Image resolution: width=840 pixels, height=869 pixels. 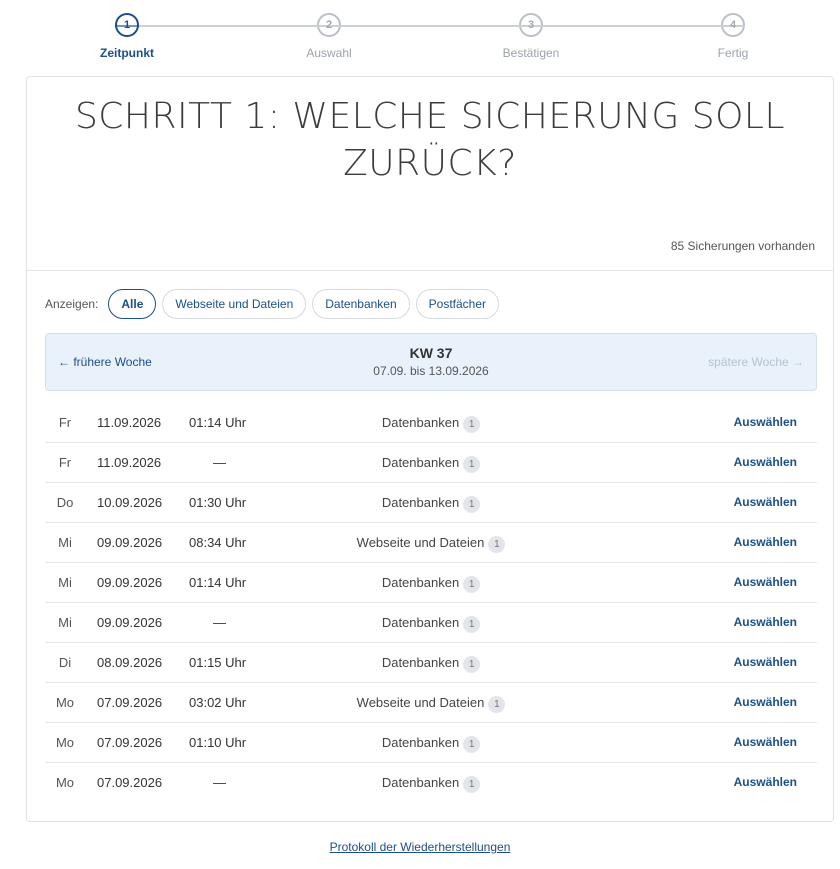 I want to click on restore-log-link: Protokoll der Wiederherstellungen, so click(x=420, y=847).